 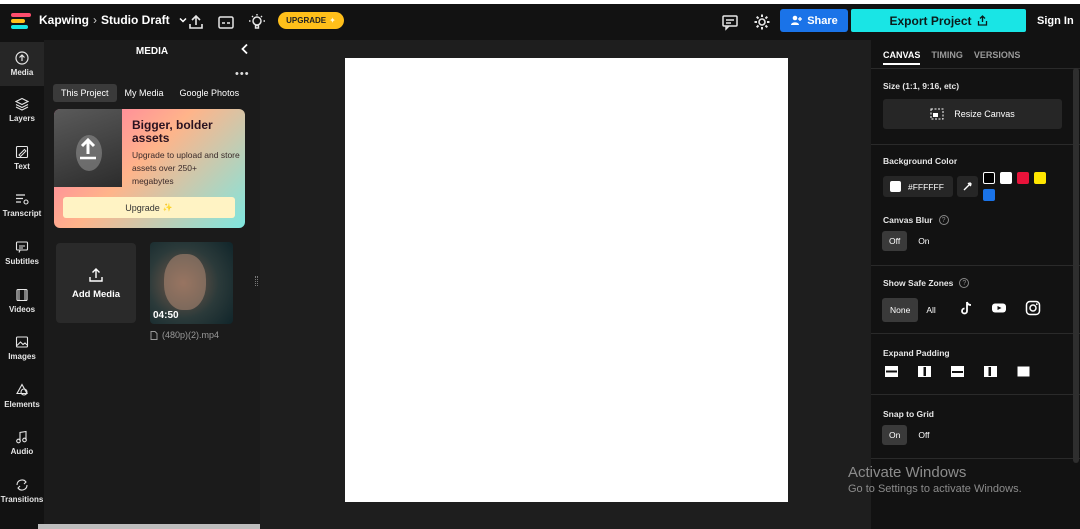 What do you see at coordinates (1006, 178) in the screenshot?
I see `swatch-white` at bounding box center [1006, 178].